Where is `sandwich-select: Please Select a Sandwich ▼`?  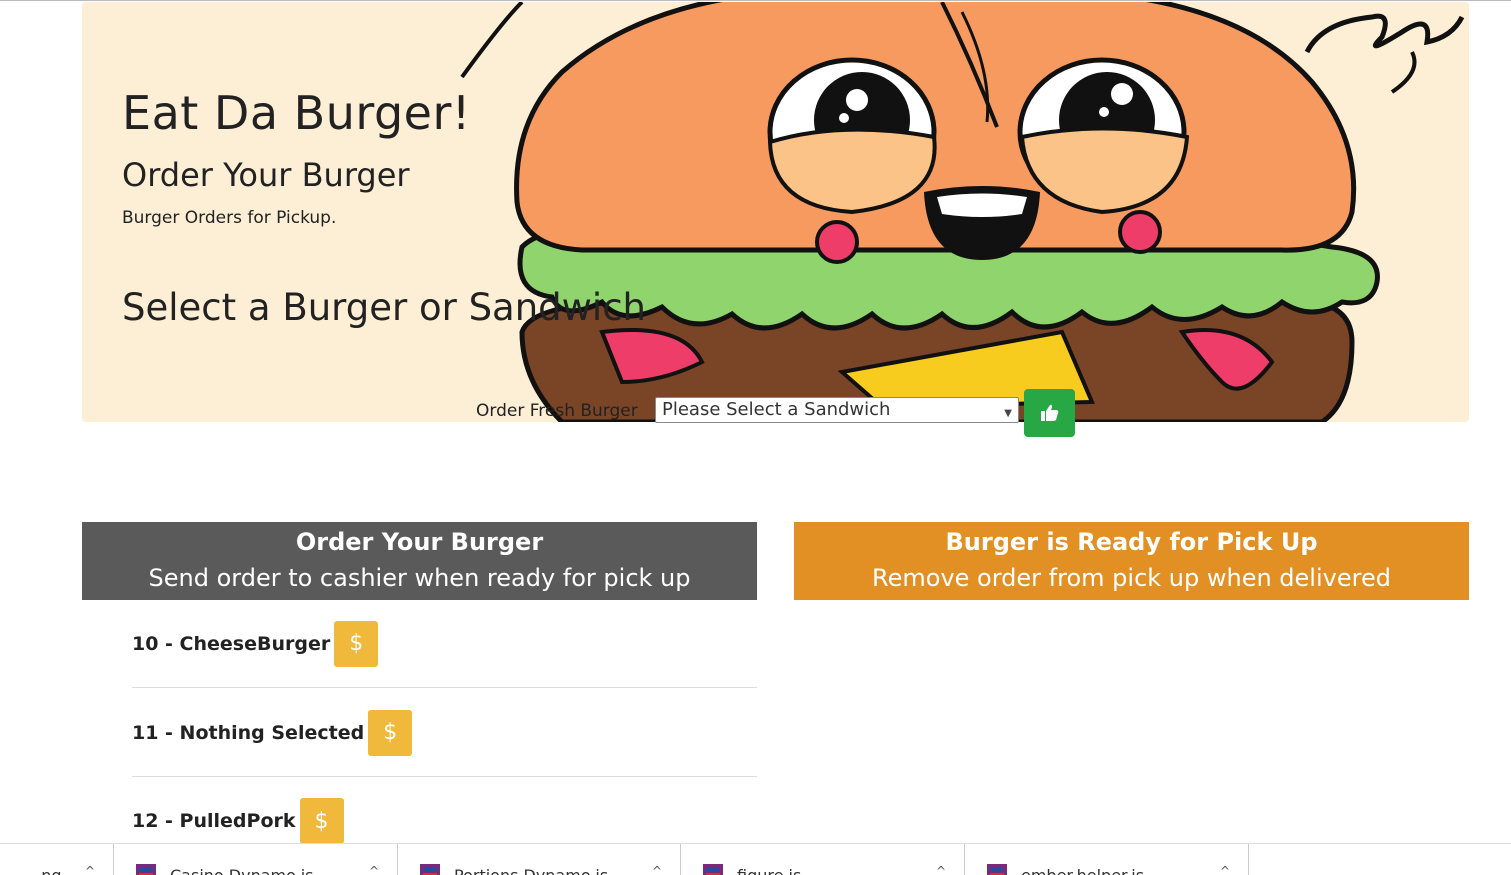
sandwich-select: Please Select a Sandwich ▼ is located at coordinates (837, 410).